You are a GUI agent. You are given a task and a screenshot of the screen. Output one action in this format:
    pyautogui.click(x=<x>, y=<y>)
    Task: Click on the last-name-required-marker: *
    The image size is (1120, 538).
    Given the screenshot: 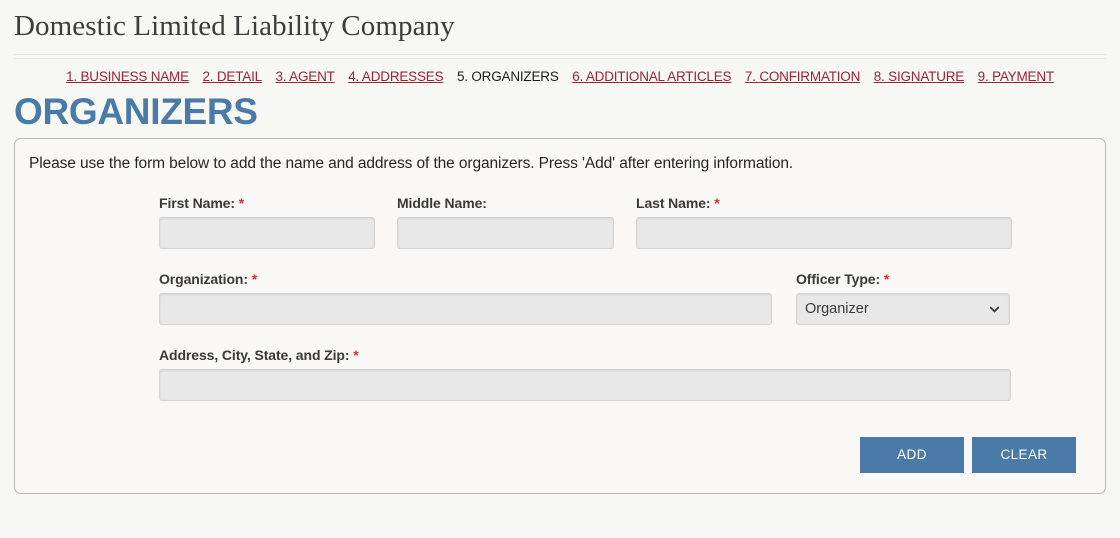 What is the action you would take?
    pyautogui.click(x=717, y=202)
    